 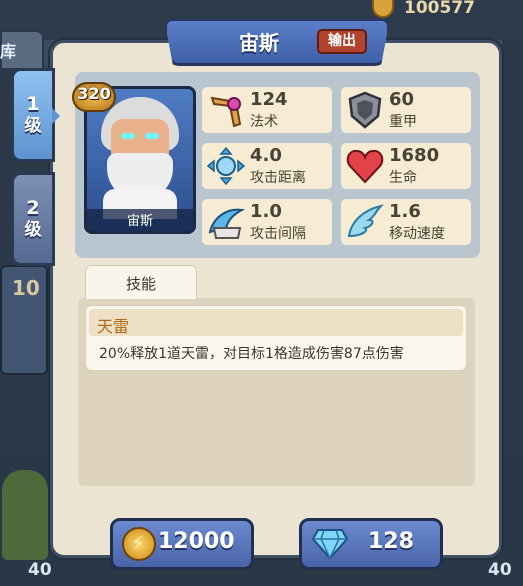 What do you see at coordinates (269, 99) in the screenshot?
I see `stat-value: 124` at bounding box center [269, 99].